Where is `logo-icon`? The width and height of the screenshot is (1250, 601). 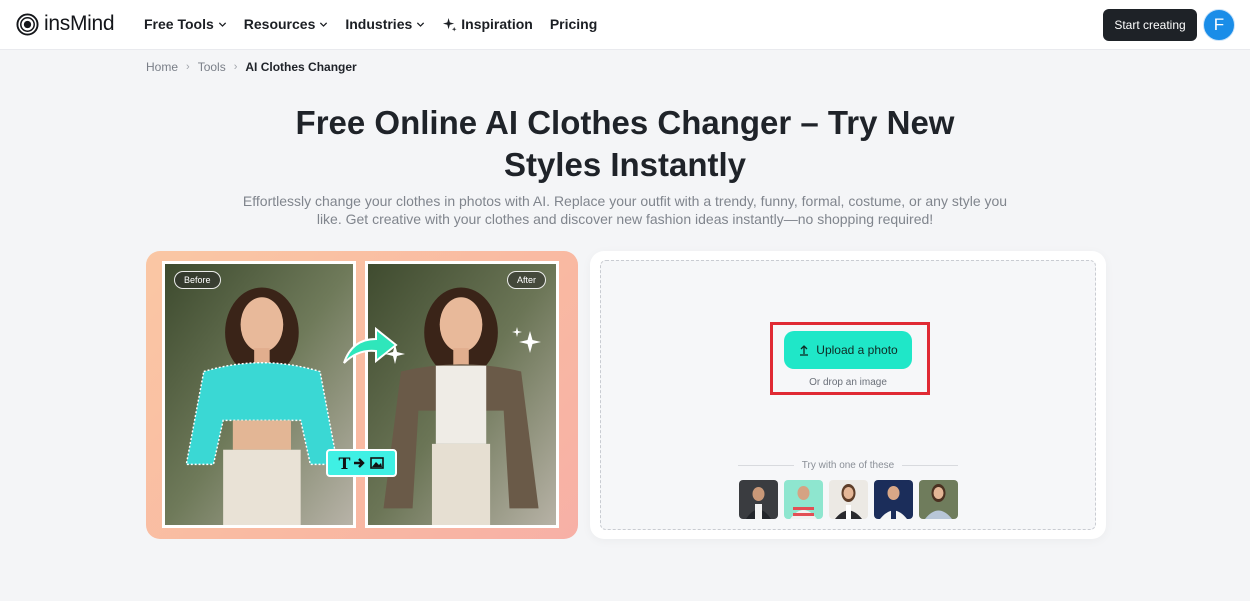 logo-icon is located at coordinates (27, 24).